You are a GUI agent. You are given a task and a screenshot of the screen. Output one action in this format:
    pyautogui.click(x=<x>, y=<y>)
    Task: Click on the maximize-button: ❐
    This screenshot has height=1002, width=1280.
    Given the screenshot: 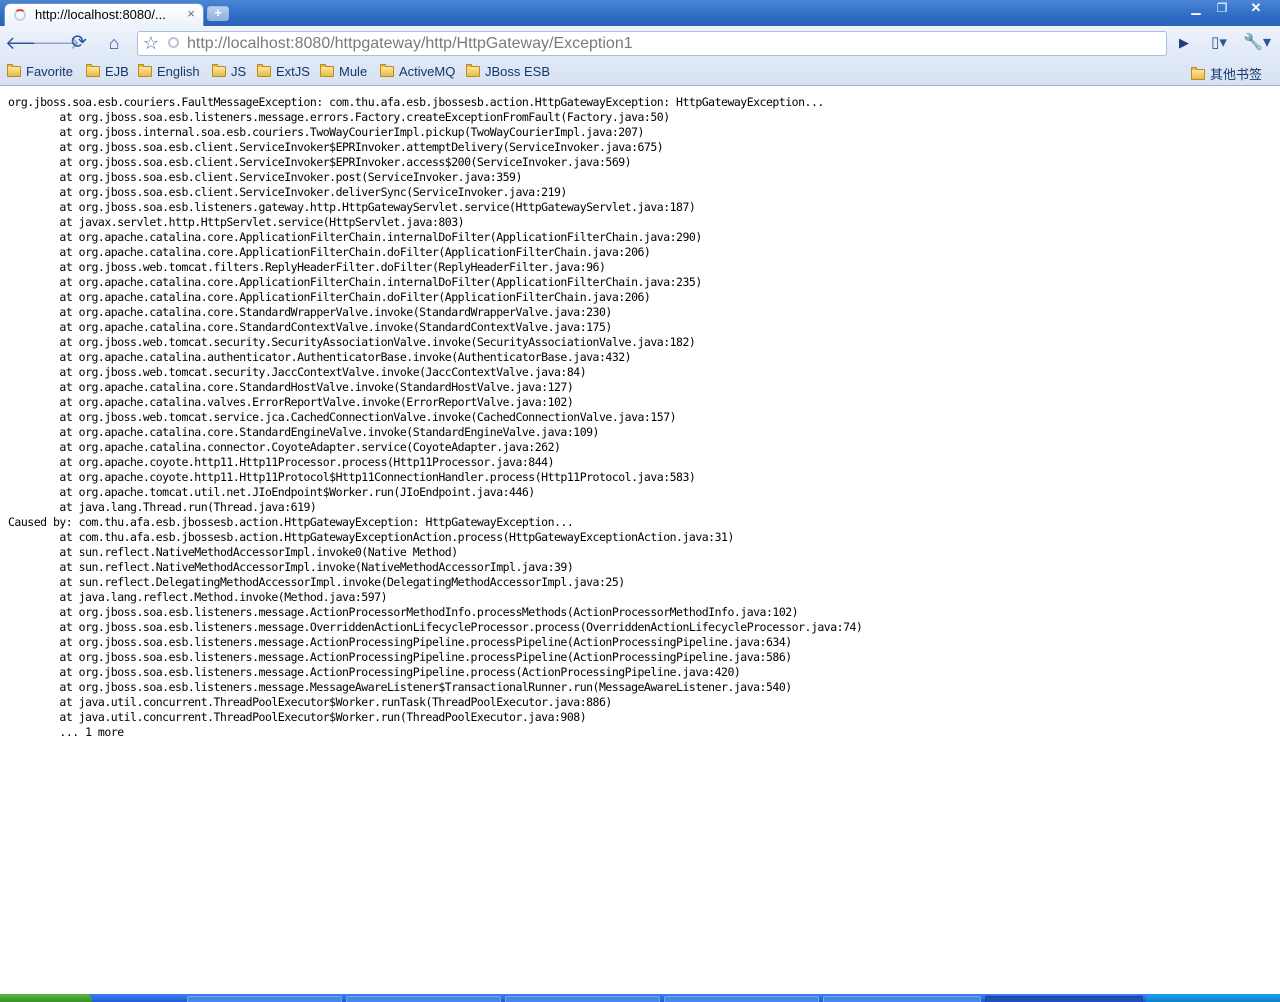 What is the action you would take?
    pyautogui.click(x=1222, y=8)
    